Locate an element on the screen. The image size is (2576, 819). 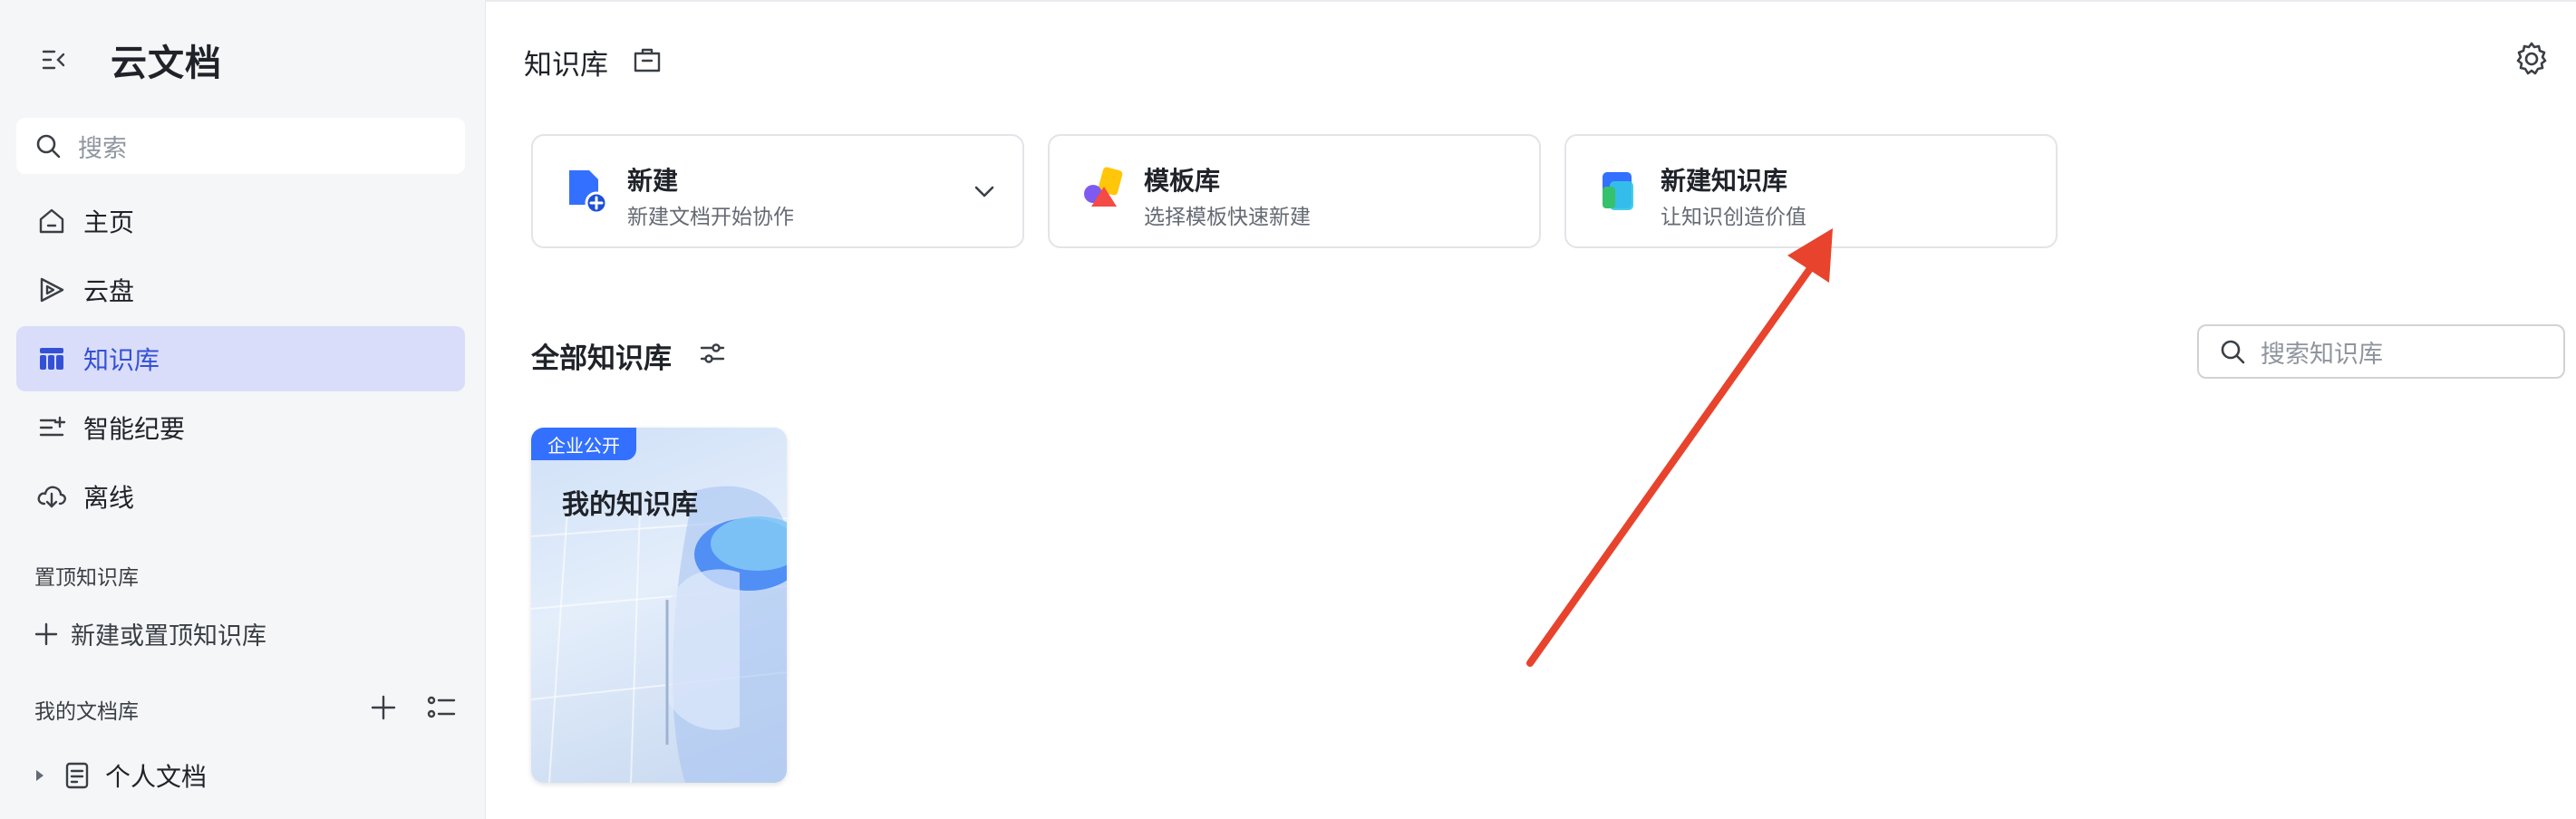
sidebar-item-label: 离线 is located at coordinates (109, 498).